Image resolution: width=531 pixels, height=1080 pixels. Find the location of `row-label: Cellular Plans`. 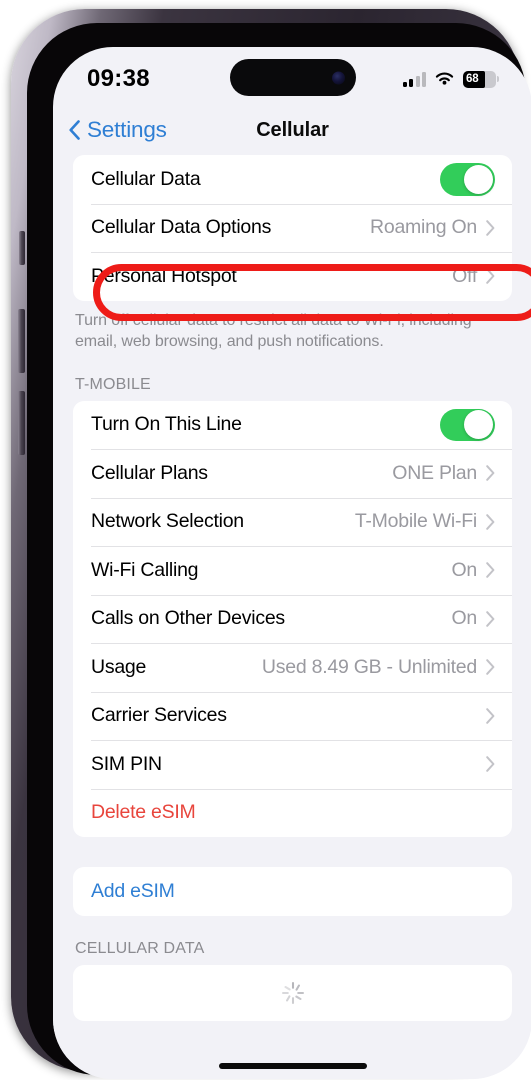

row-label: Cellular Plans is located at coordinates (149, 472).